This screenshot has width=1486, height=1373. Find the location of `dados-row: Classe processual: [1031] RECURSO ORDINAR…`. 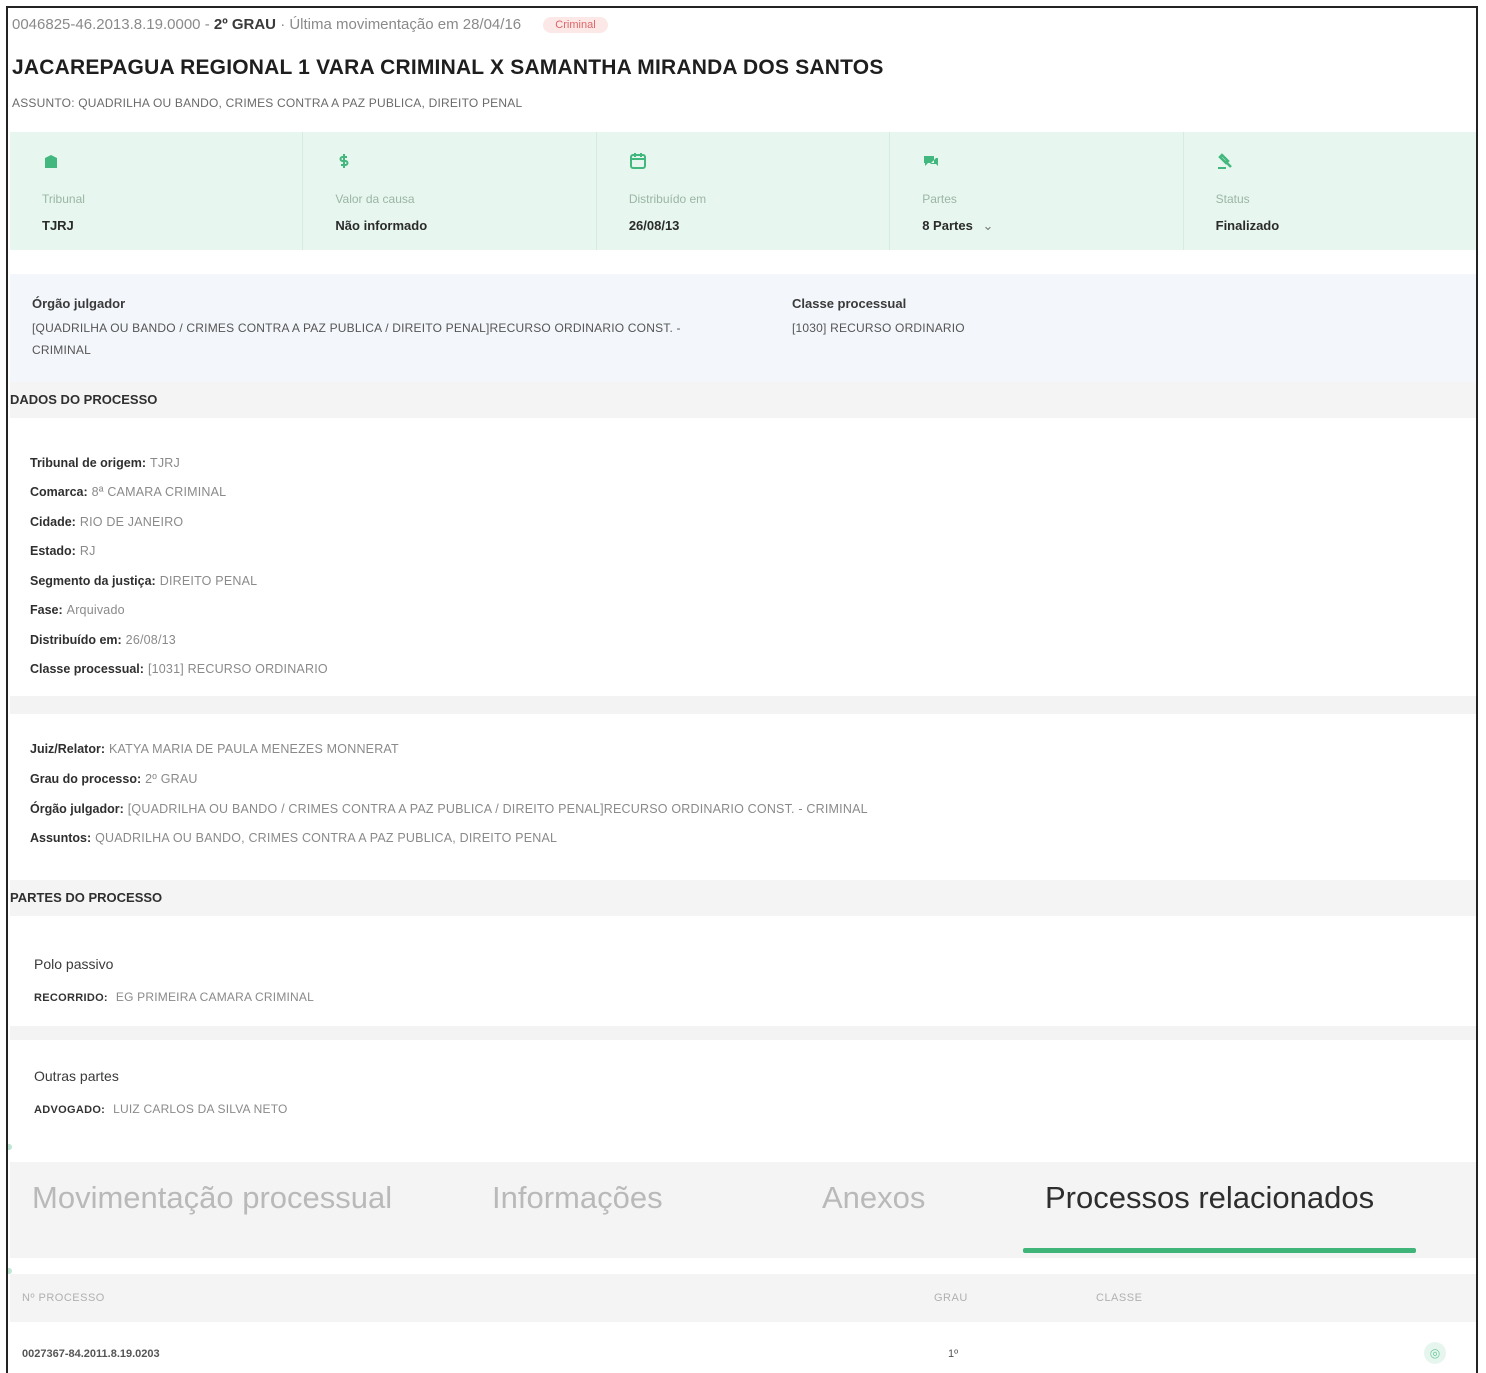

dados-row: Classe processual: [1031] RECURSO ORDINAR… is located at coordinates (179, 669).